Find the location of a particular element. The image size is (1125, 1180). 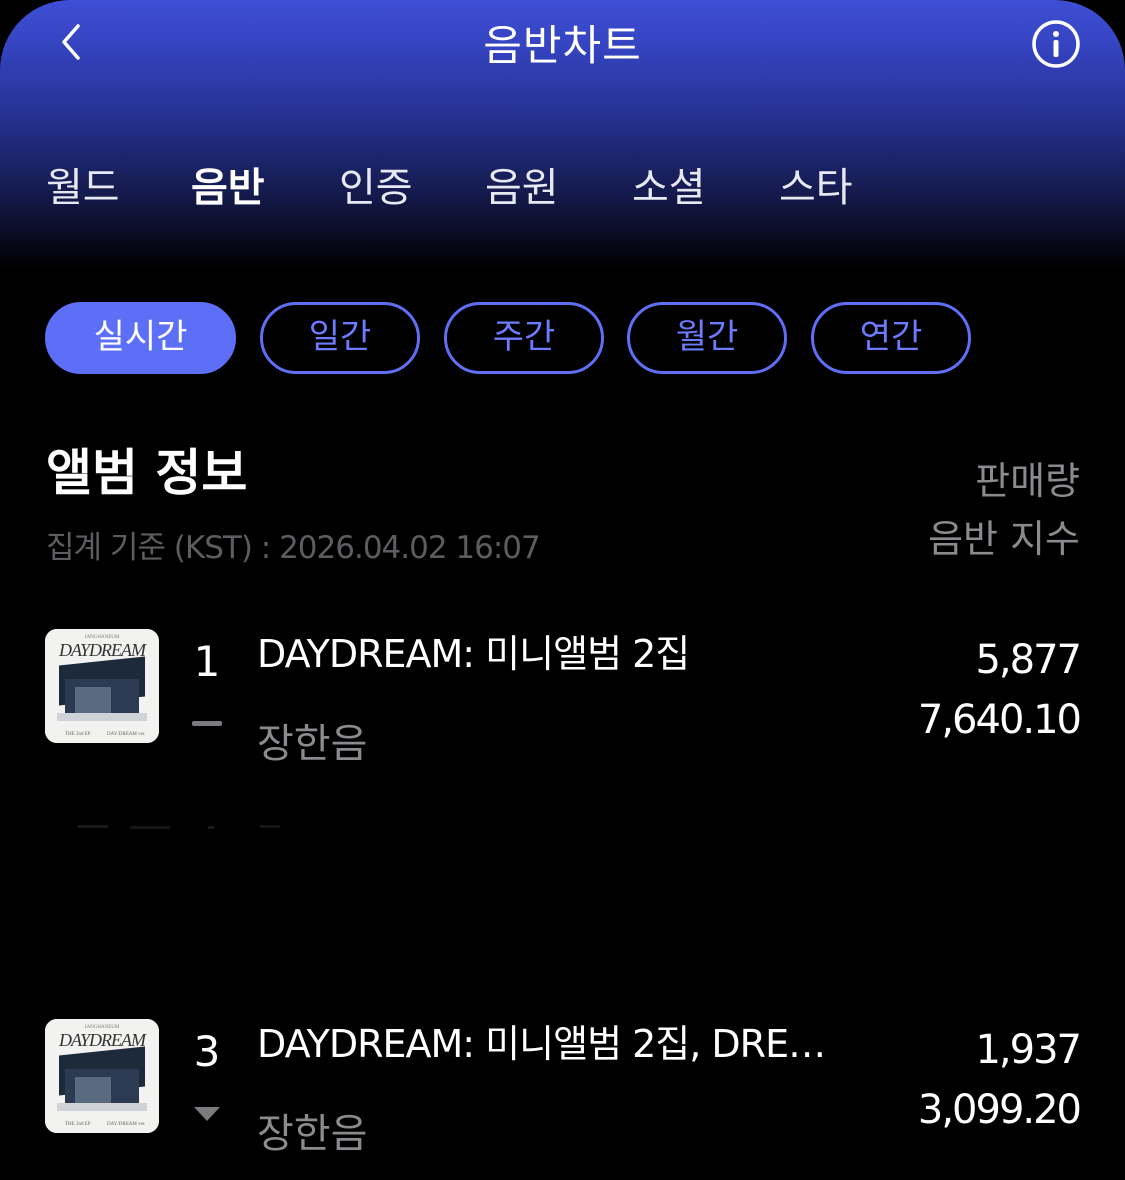

aggregation-timestamp: 집계 기준 (KST) : 2026.04.02 16:07 is located at coordinates (293, 548).